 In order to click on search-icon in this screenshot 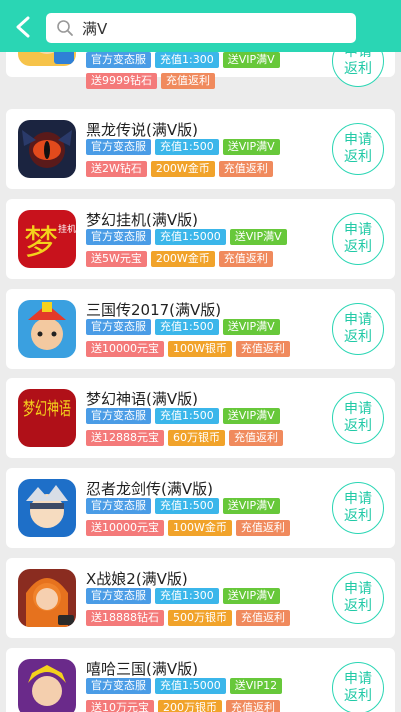, I will do `click(65, 28)`.